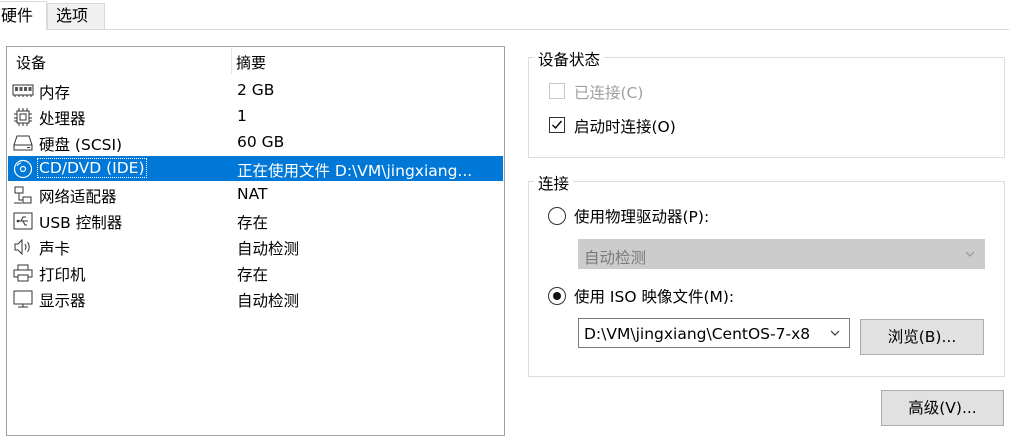 The width and height of the screenshot is (1009, 436). I want to click on device-name: USB 控制器, so click(81, 223).